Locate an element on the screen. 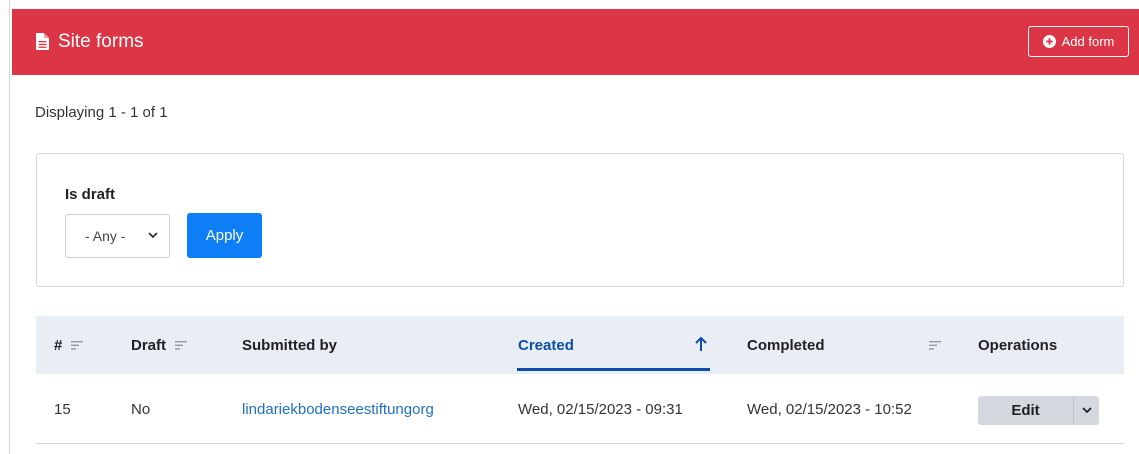 Image resolution: width=1139 pixels, height=454 pixels. is-draft-label: Is draft is located at coordinates (90, 194).